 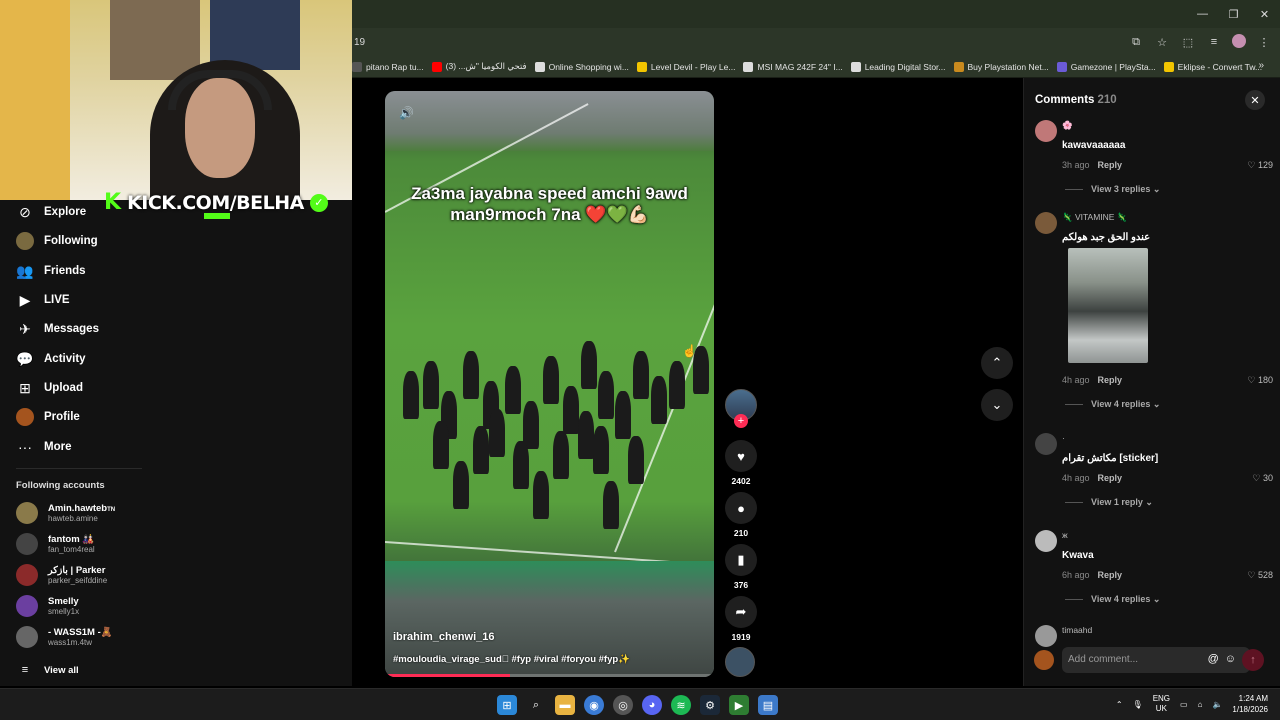 I want to click on clock: 1:24 AM 1/18/2026, so click(x=1250, y=704).